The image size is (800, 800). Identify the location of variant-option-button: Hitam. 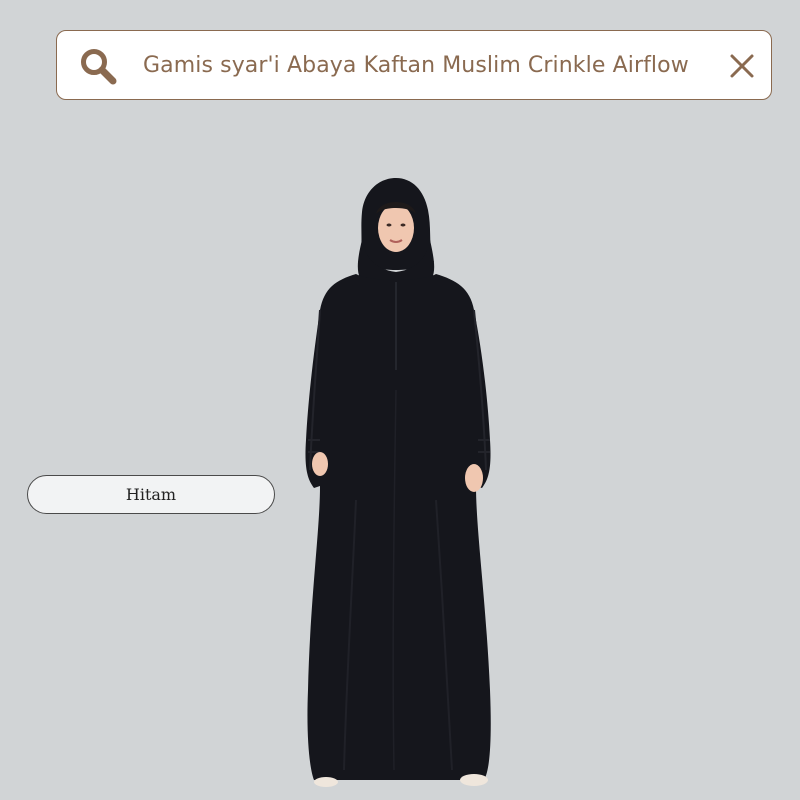
(151, 494).